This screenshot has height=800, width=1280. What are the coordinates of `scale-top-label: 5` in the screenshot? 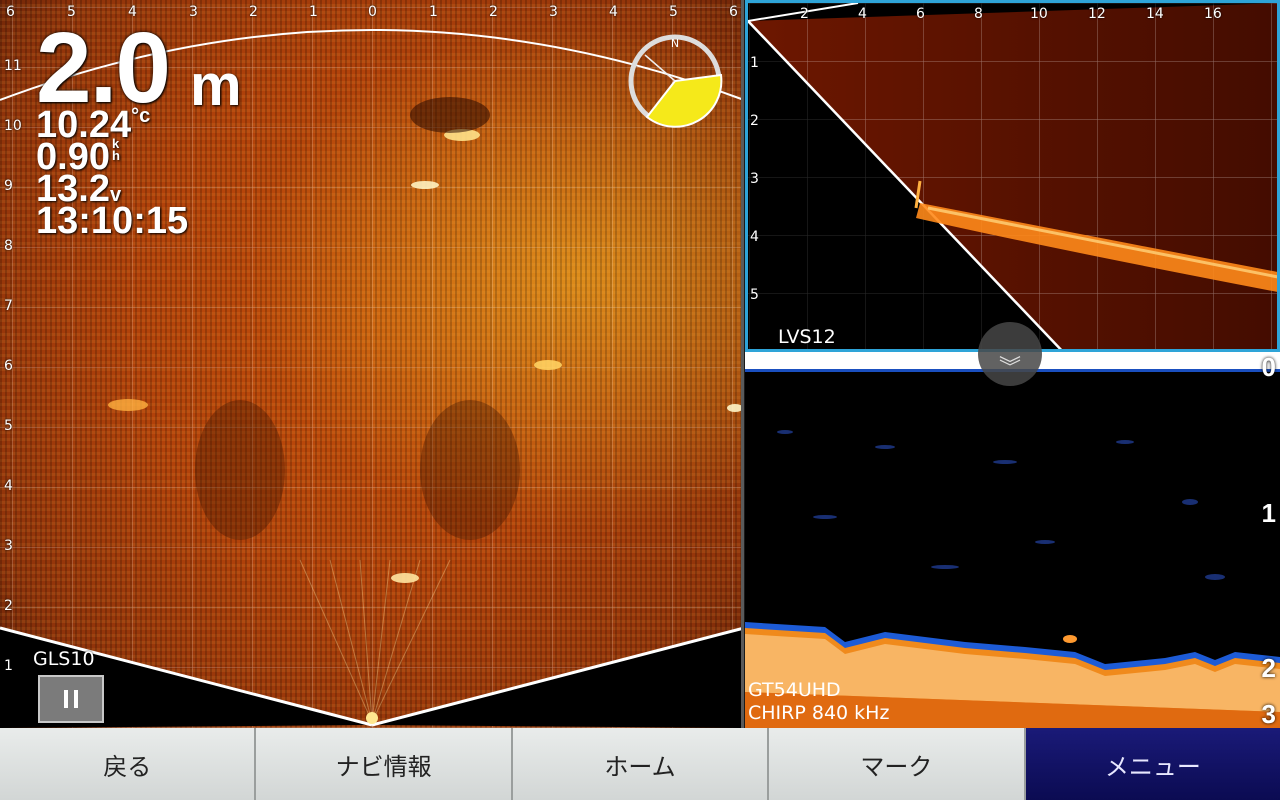 It's located at (673, 12).